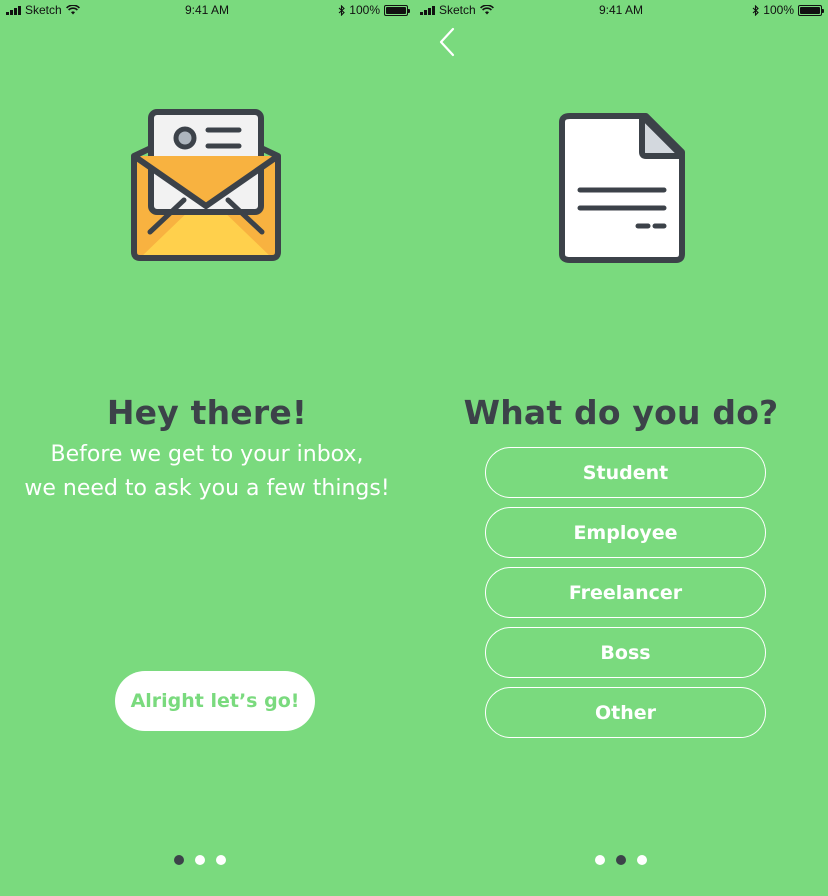  What do you see at coordinates (207, 454) in the screenshot?
I see `subtitle-line-1: Before we get to your inbox,` at bounding box center [207, 454].